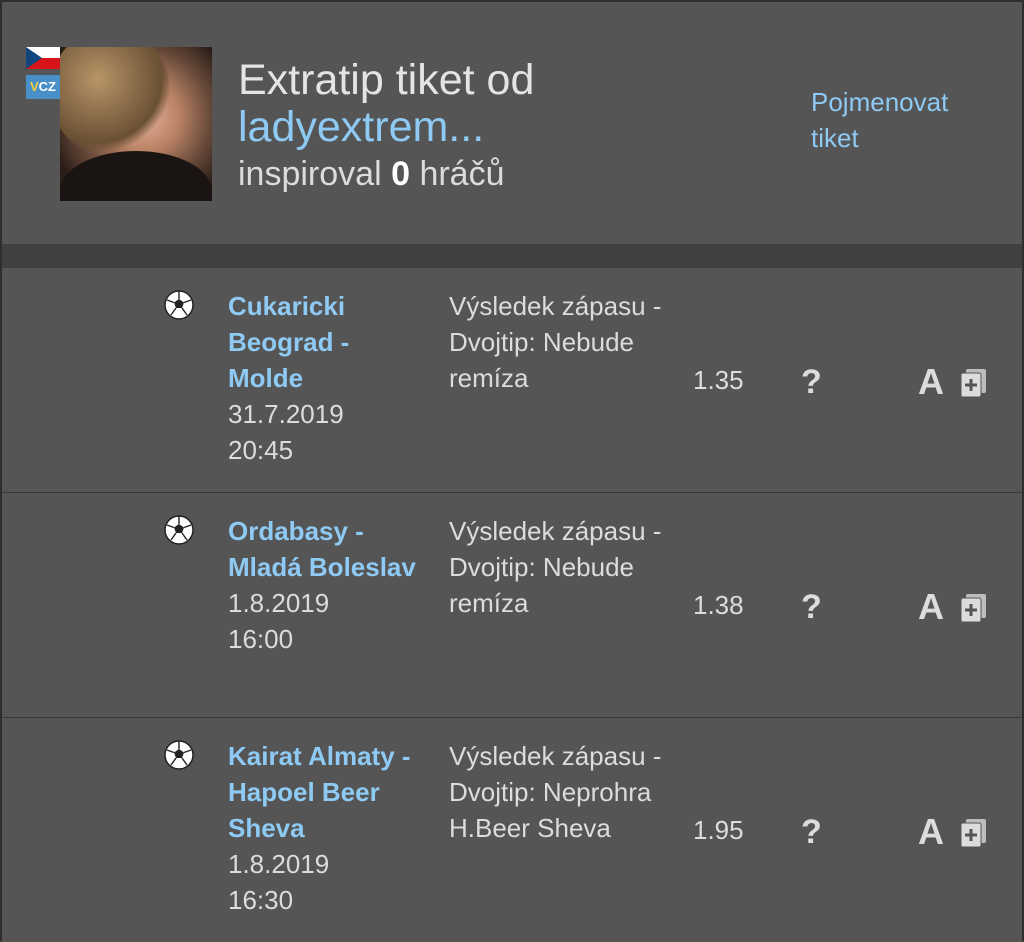 The height and width of the screenshot is (942, 1024). Describe the element at coordinates (718, 605) in the screenshot. I see `odds-value: 1.38` at that location.